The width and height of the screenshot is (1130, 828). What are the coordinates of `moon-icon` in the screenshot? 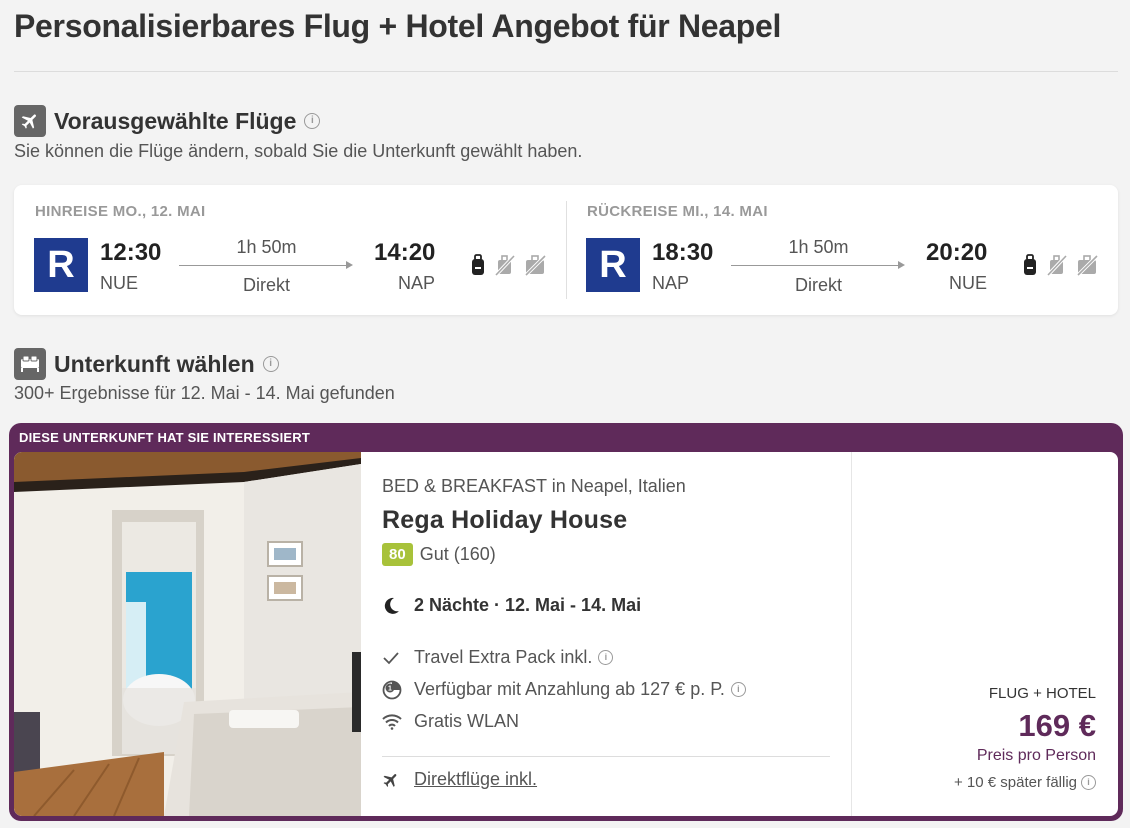 It's located at (393, 606).